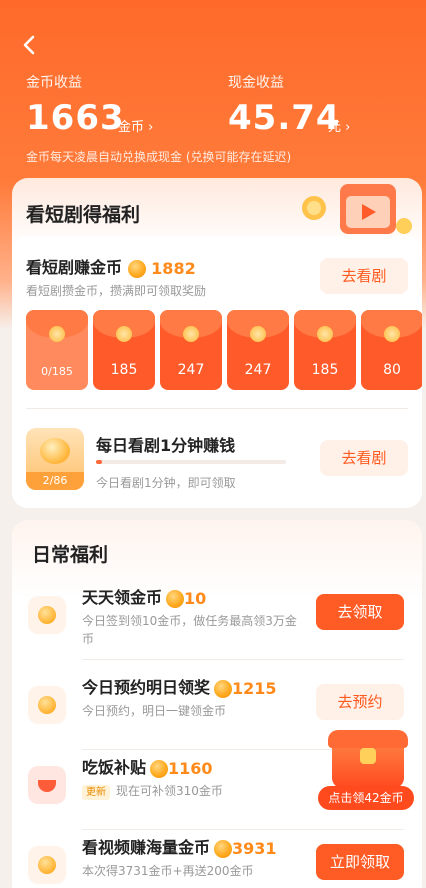 The height and width of the screenshot is (888, 426). What do you see at coordinates (360, 702) in the screenshot?
I see `reserve-button: 去预约` at bounding box center [360, 702].